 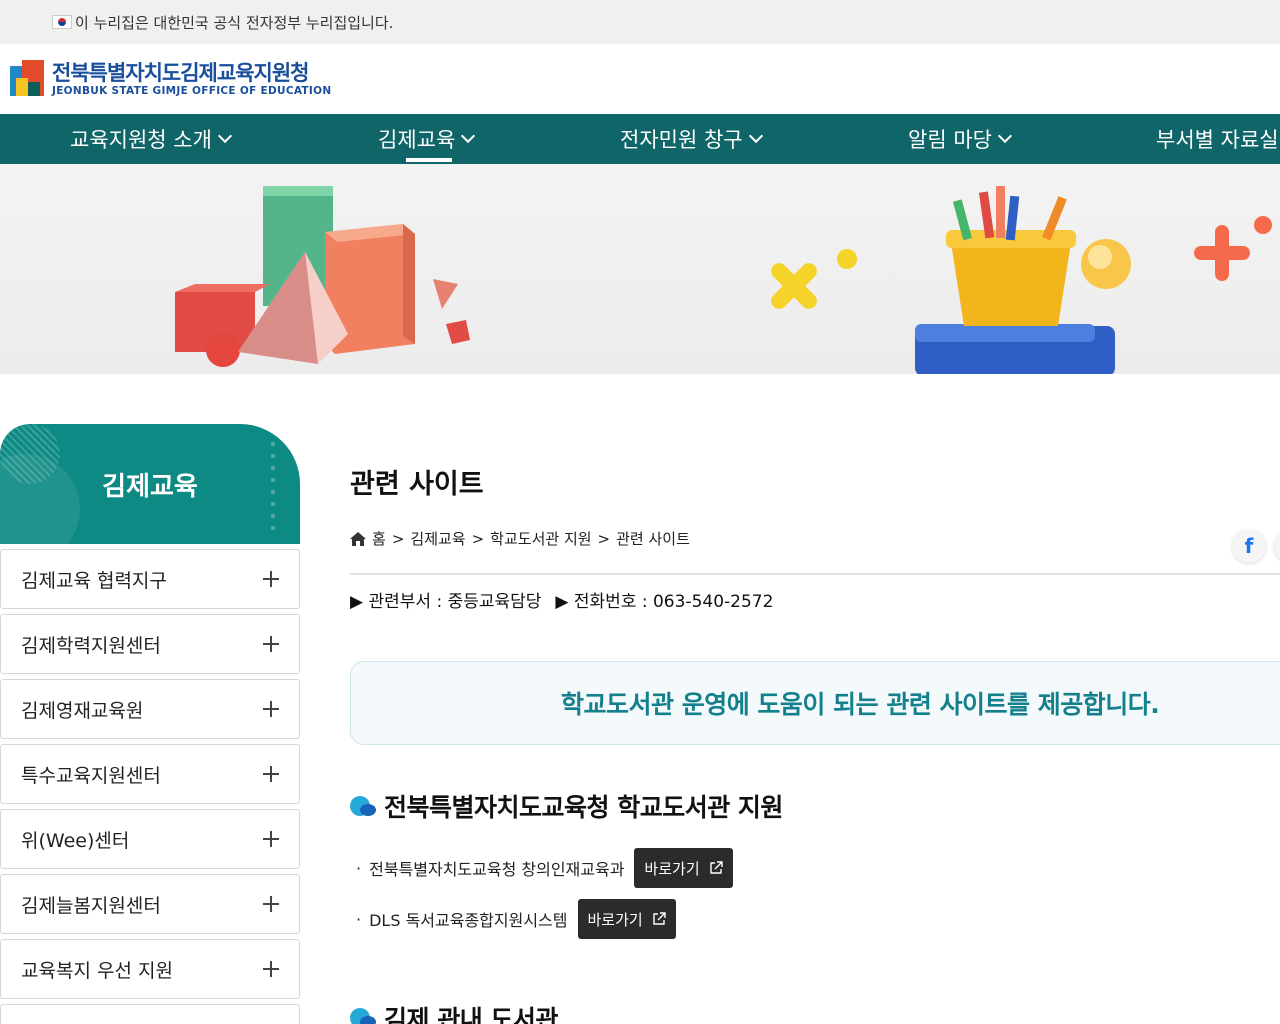 What do you see at coordinates (653, 539) in the screenshot?
I see `breadcrumb-current: 관련 사이트` at bounding box center [653, 539].